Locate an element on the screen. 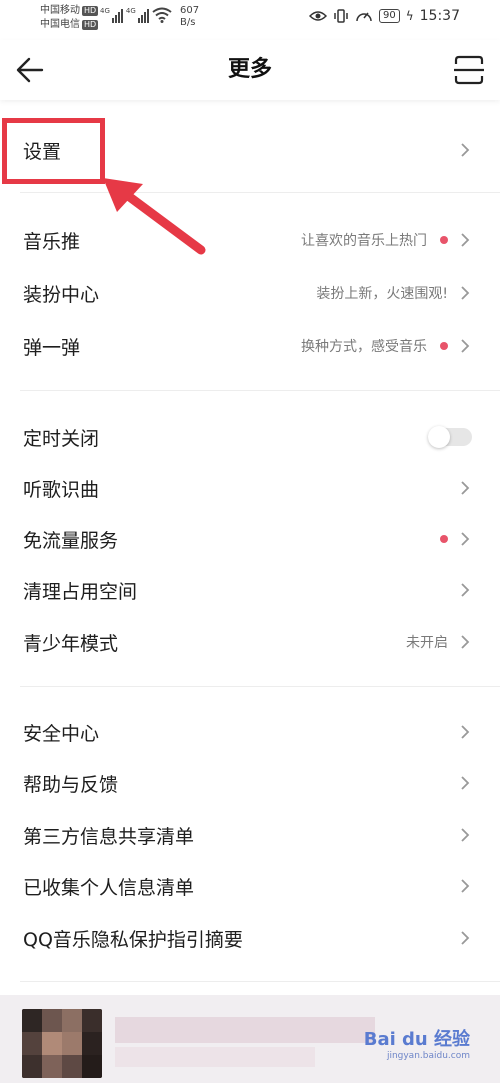 Image resolution: width=500 pixels, height=1083 pixels. timer-toggle is located at coordinates (450, 437).